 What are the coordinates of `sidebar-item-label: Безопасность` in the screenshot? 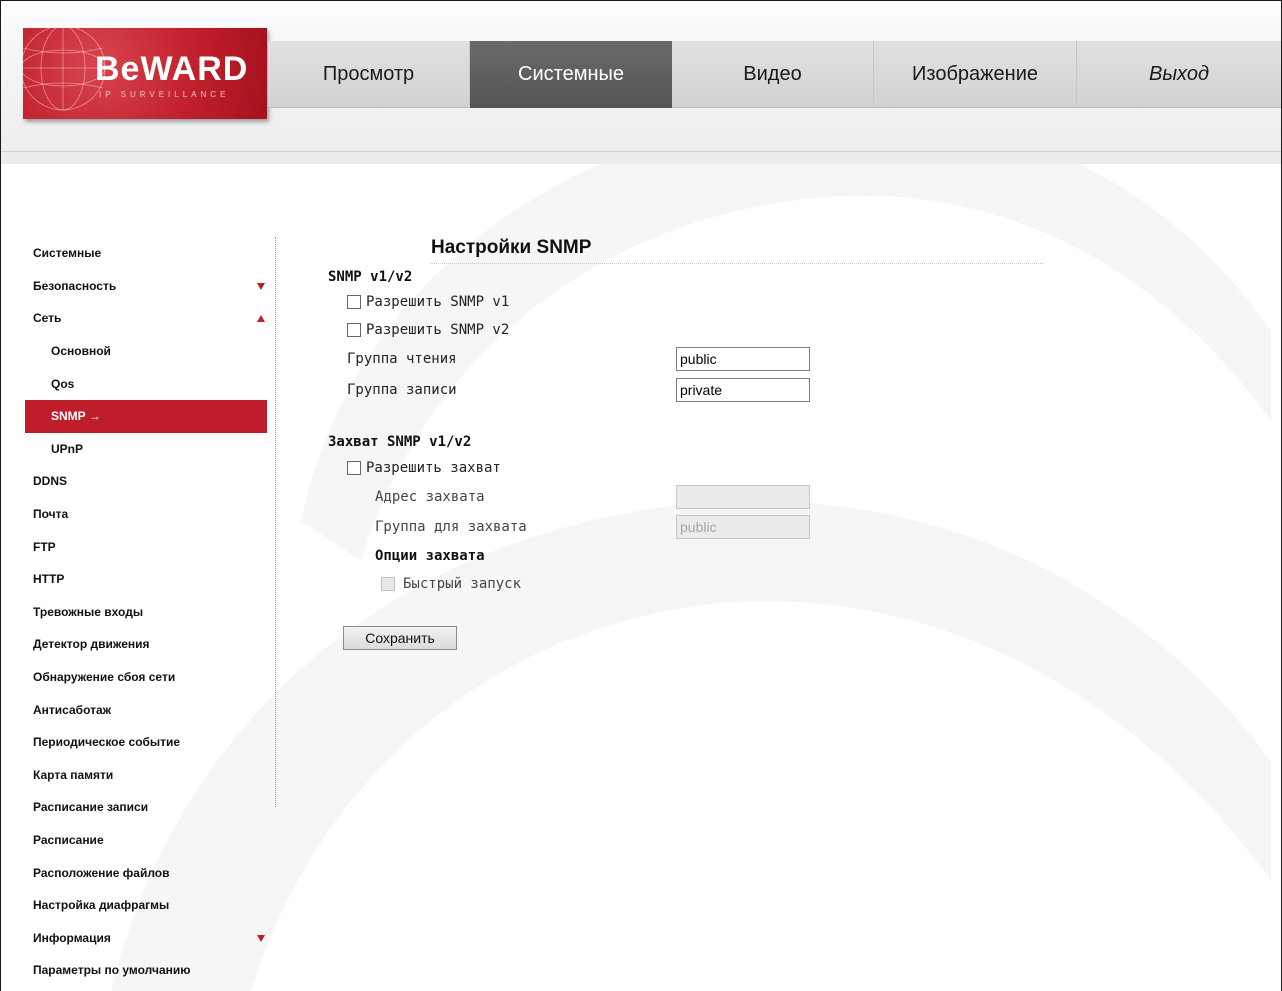 It's located at (75, 285).